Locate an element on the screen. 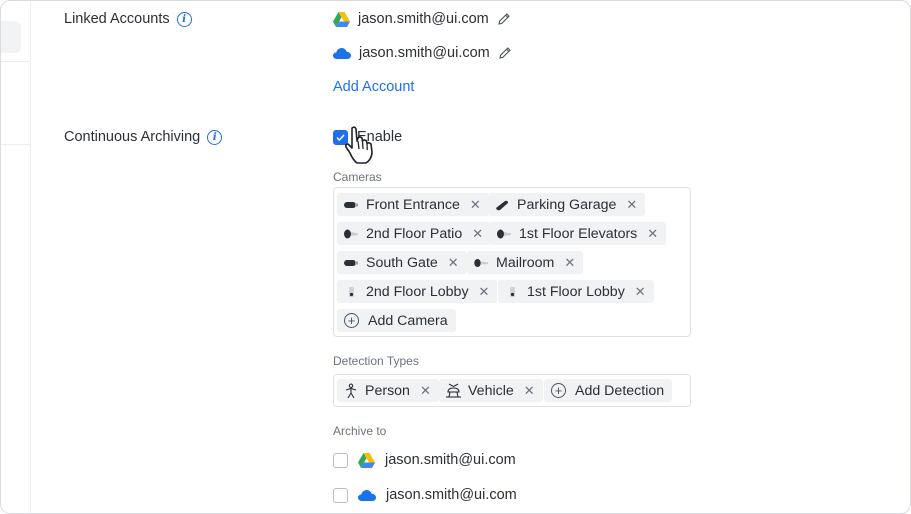 This screenshot has height=514, width=911. detection-chip: Person ✕ is located at coordinates (388, 390).